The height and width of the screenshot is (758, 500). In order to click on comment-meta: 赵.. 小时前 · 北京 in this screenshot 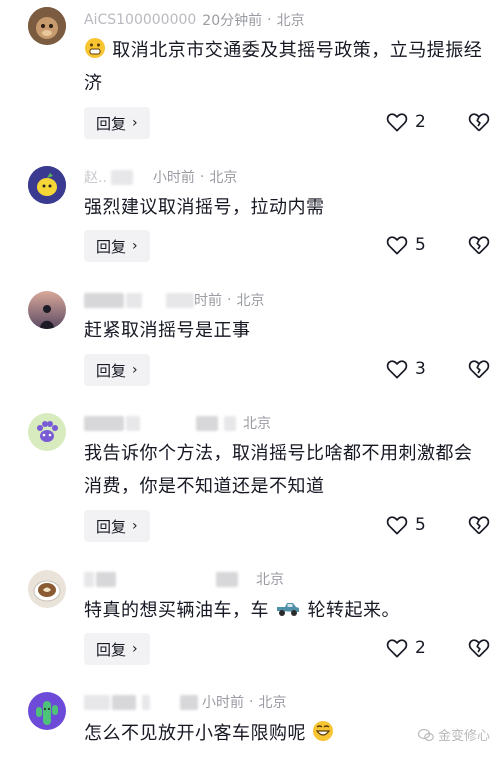, I will do `click(160, 177)`.